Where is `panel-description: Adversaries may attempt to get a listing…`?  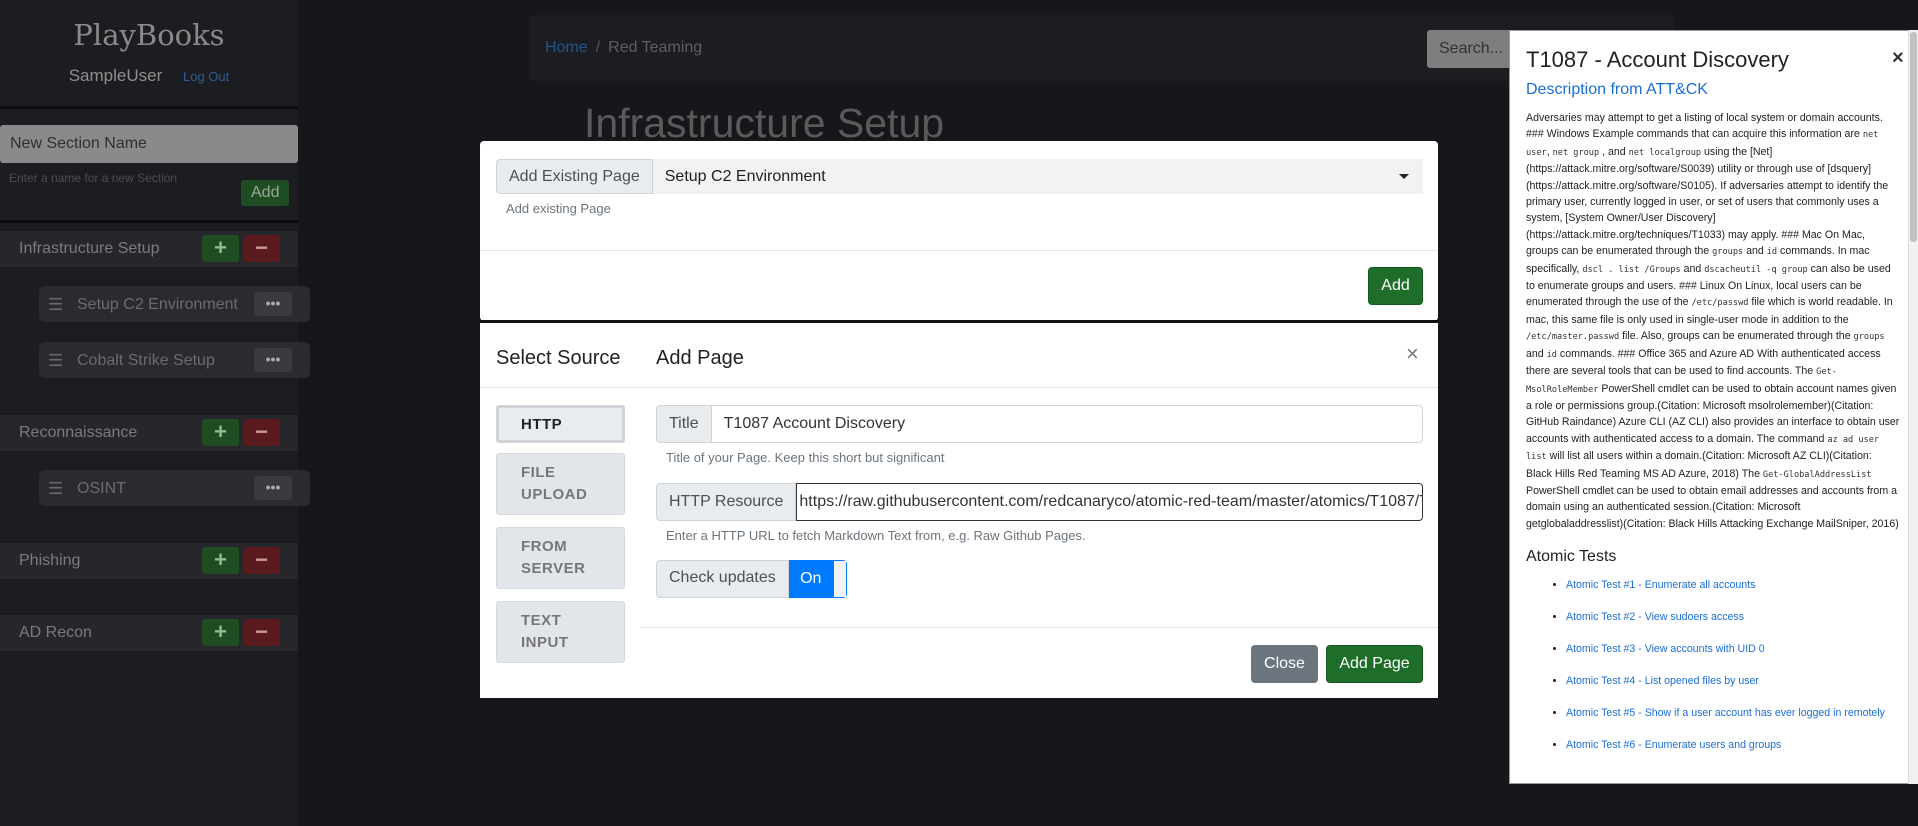
panel-description: Adversaries may attempt to get a listing… is located at coordinates (1713, 321).